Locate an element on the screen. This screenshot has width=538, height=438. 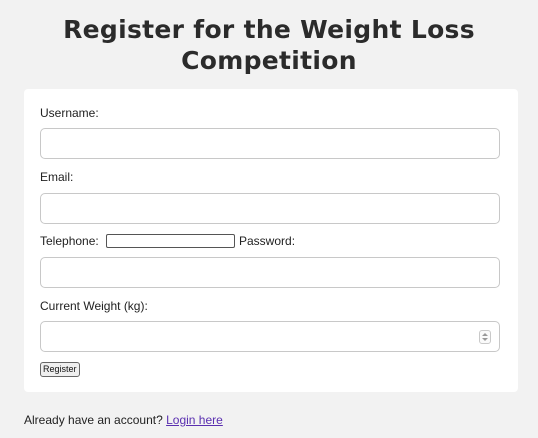
password-label: Password: is located at coordinates (267, 241).